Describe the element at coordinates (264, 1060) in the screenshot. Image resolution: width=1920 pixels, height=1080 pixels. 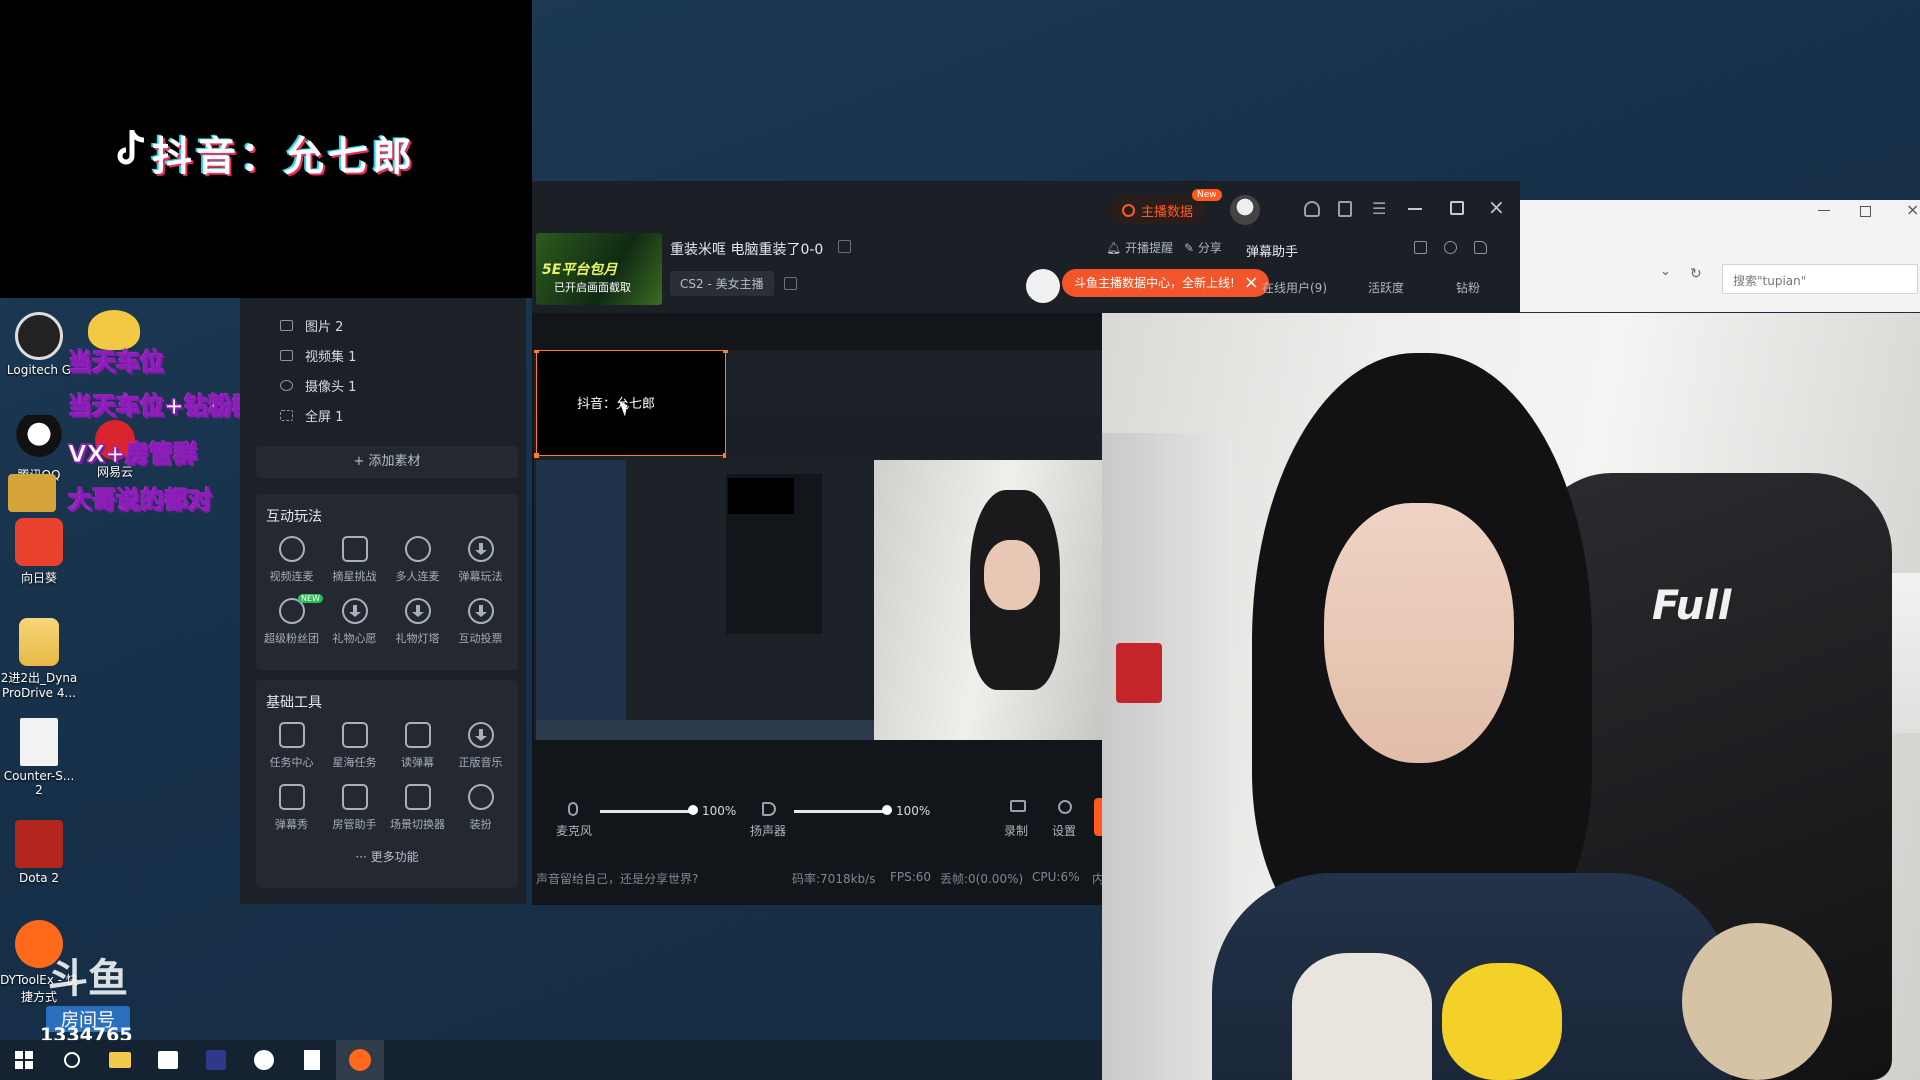
I see `steam-button` at that location.